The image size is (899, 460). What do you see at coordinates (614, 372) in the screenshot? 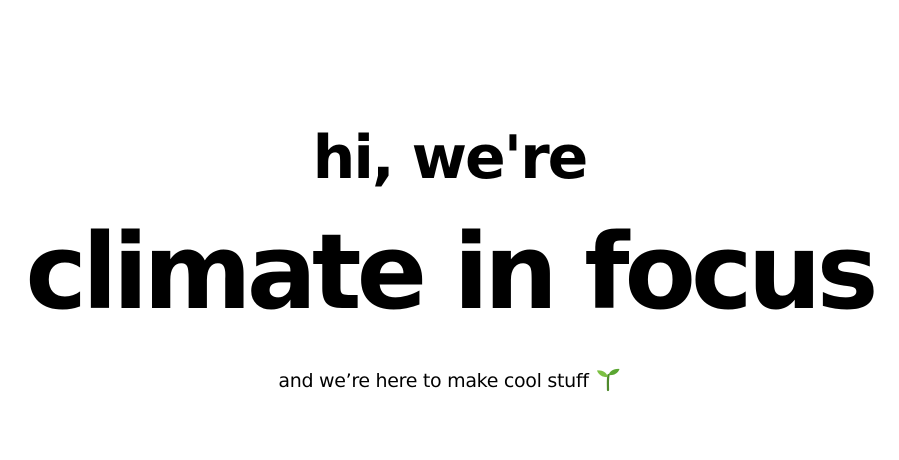
I see `seedling-leaf-right` at bounding box center [614, 372].